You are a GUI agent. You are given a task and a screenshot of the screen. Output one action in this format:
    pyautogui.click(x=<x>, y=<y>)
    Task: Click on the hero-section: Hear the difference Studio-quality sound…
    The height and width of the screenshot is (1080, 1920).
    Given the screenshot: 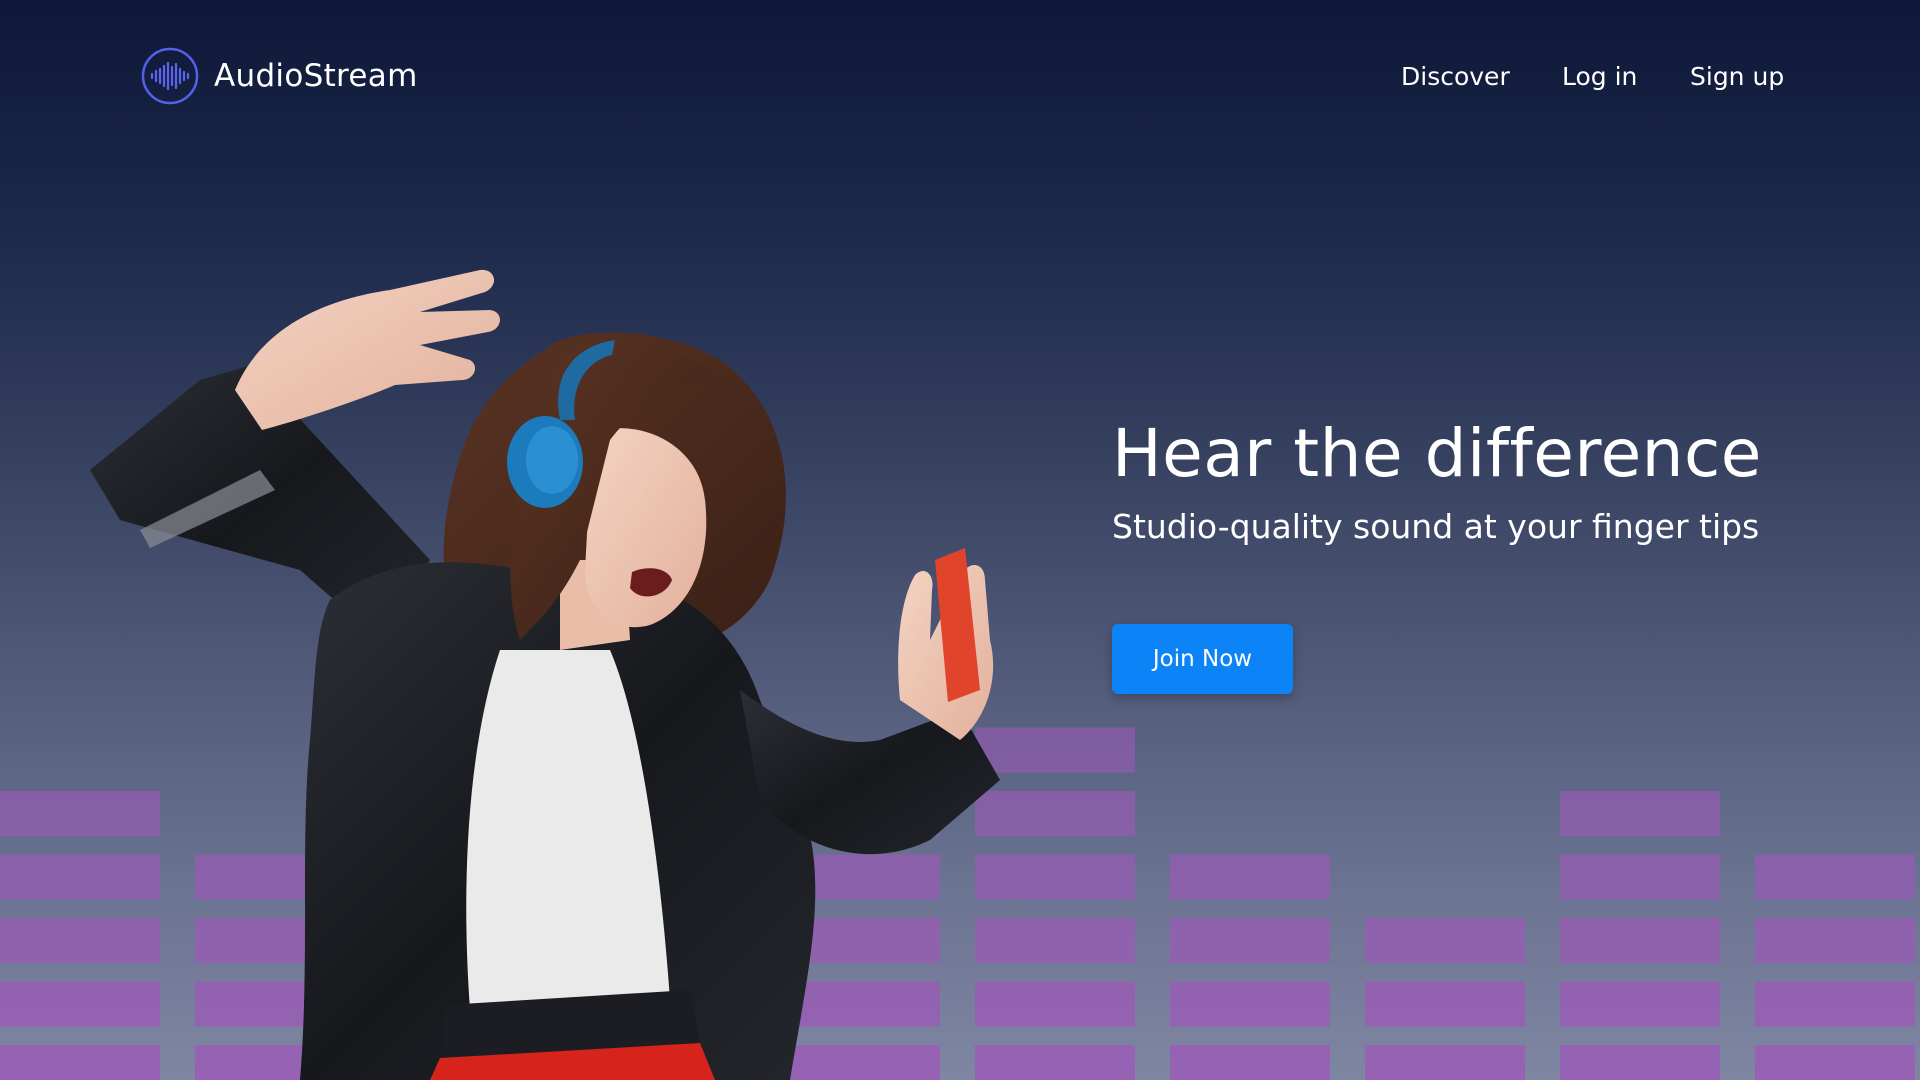 What is the action you would take?
    pyautogui.click(x=1437, y=480)
    